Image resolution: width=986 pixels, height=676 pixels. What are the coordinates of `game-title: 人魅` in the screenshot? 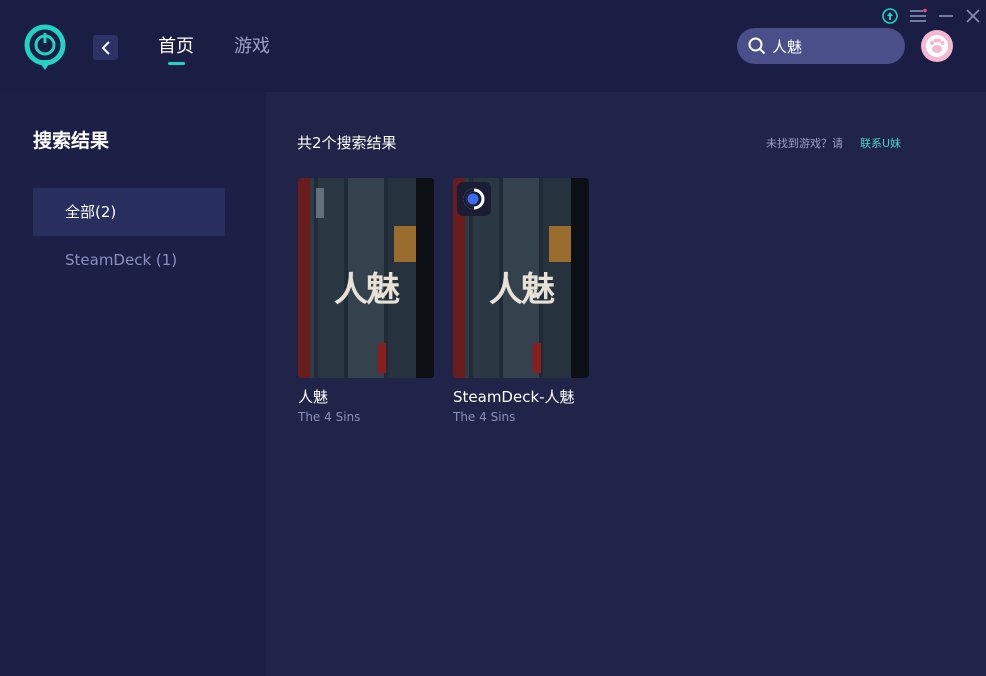 It's located at (313, 397).